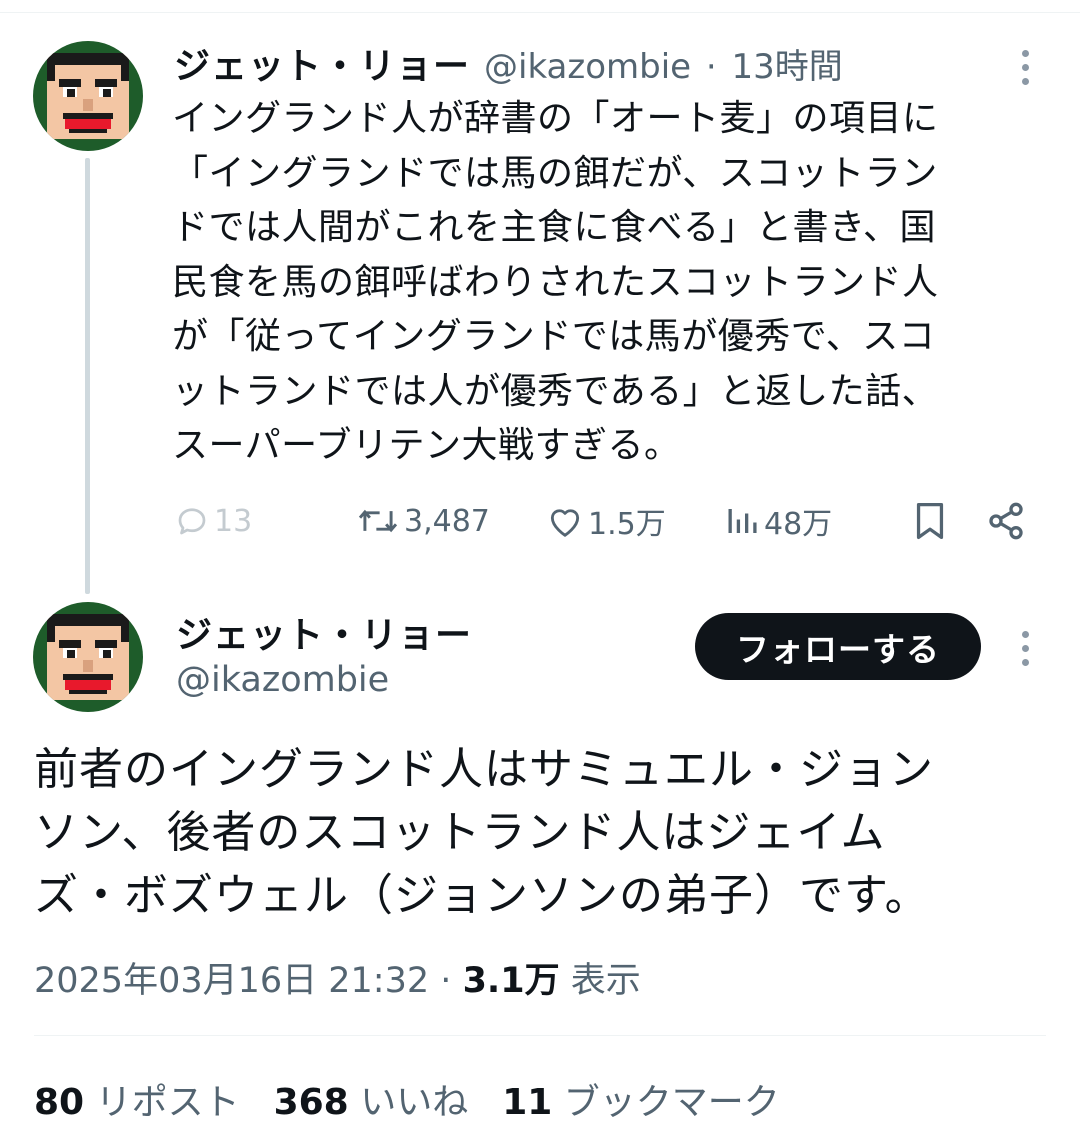  What do you see at coordinates (671, 1102) in the screenshot?
I see `bookmarks-label: ブックマーク` at bounding box center [671, 1102].